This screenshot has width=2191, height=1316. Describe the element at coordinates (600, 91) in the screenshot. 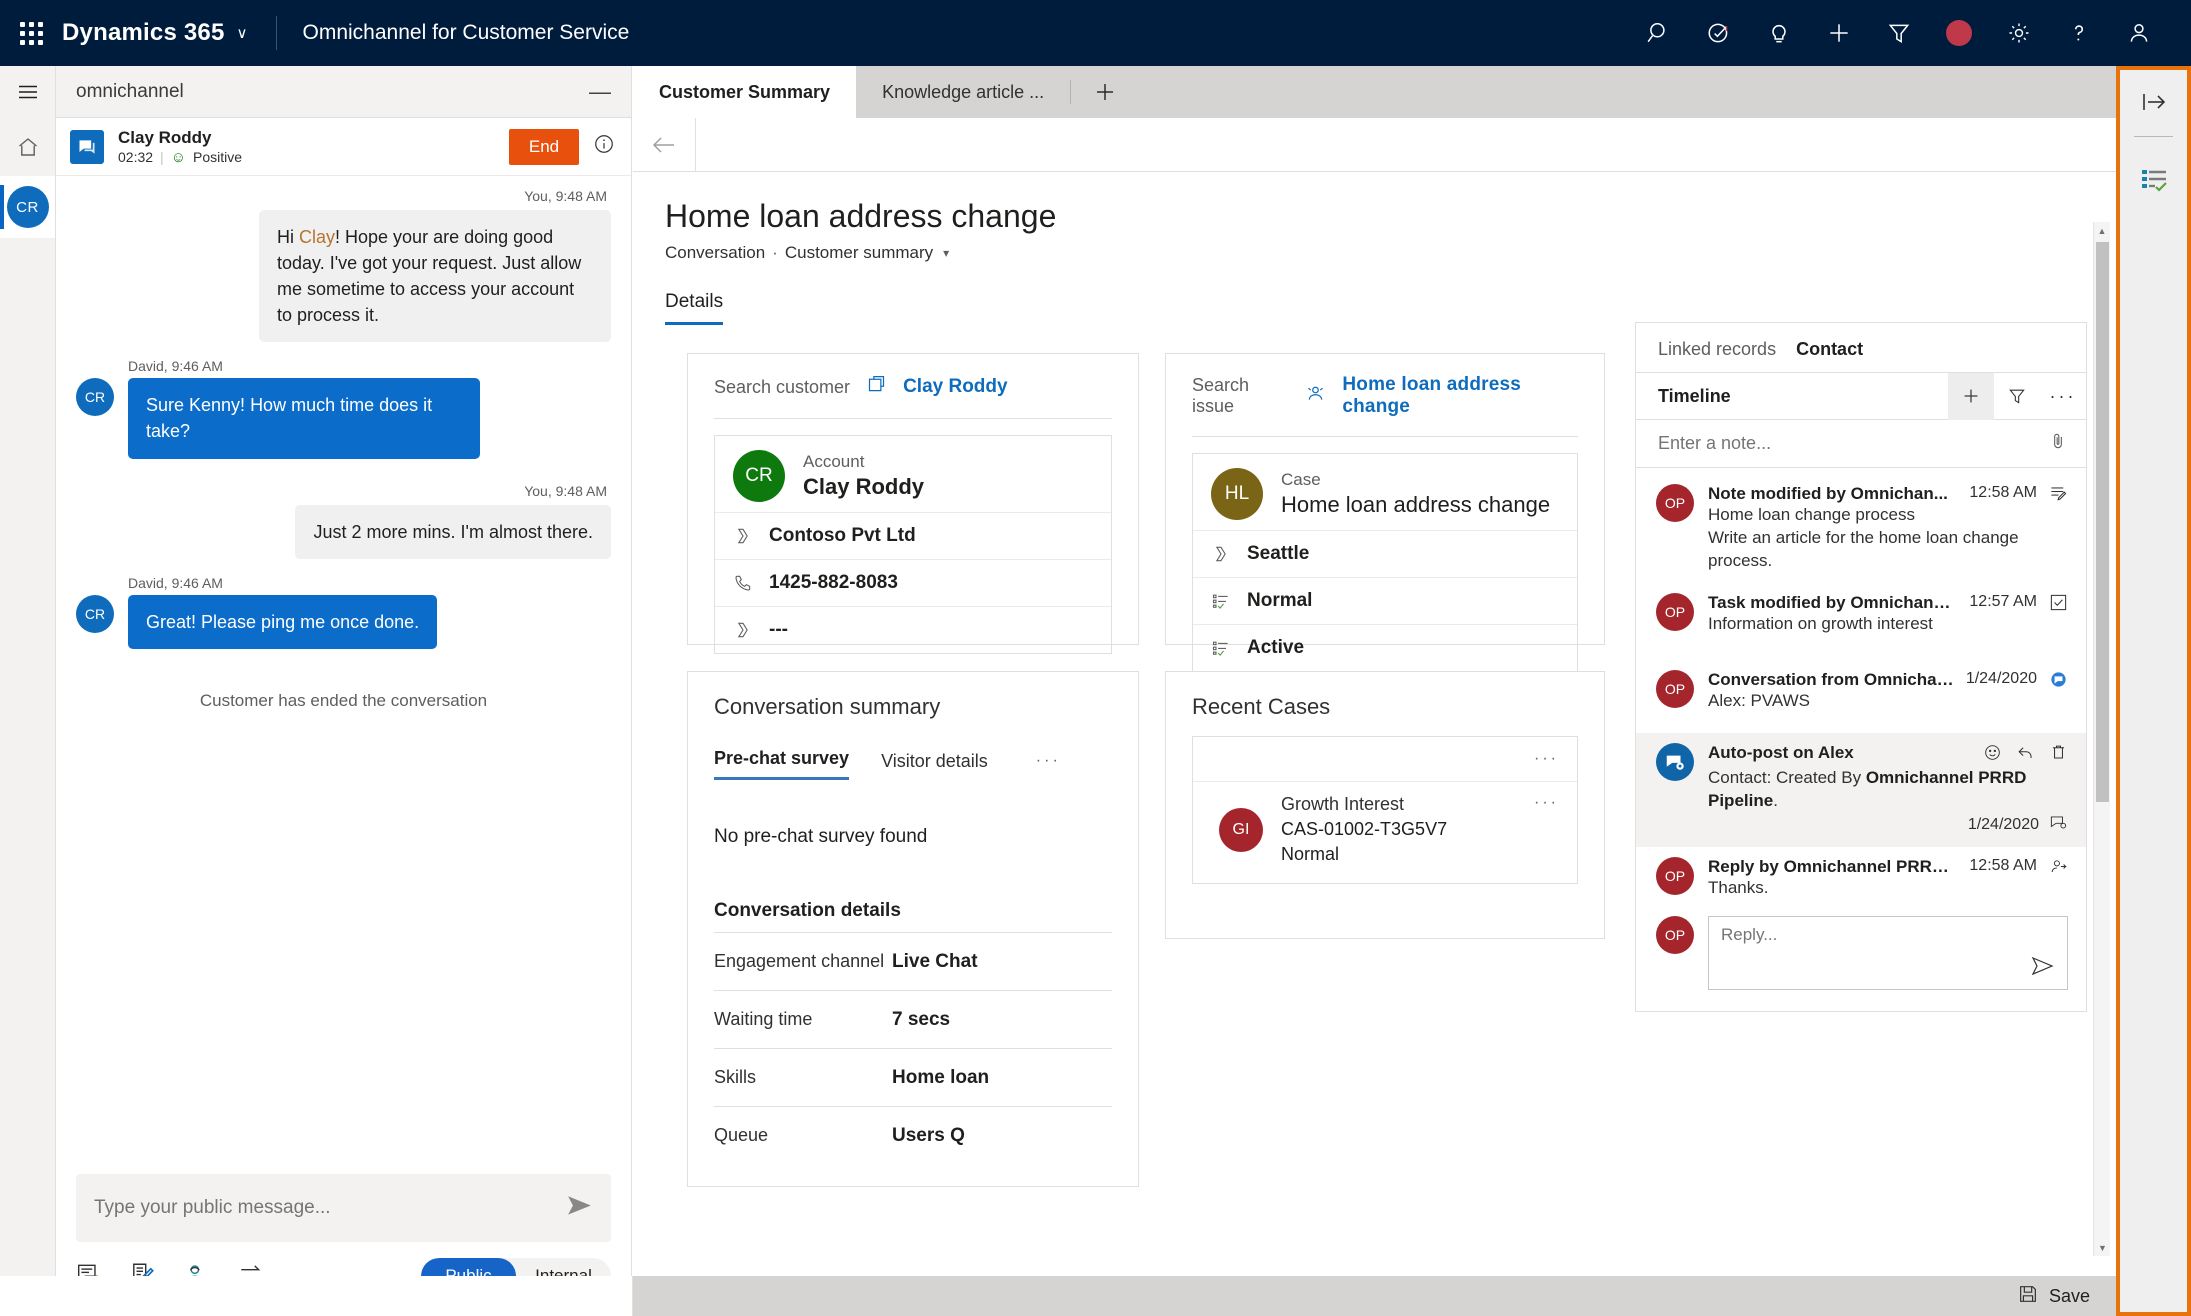

I see `minimize-icon: —` at that location.